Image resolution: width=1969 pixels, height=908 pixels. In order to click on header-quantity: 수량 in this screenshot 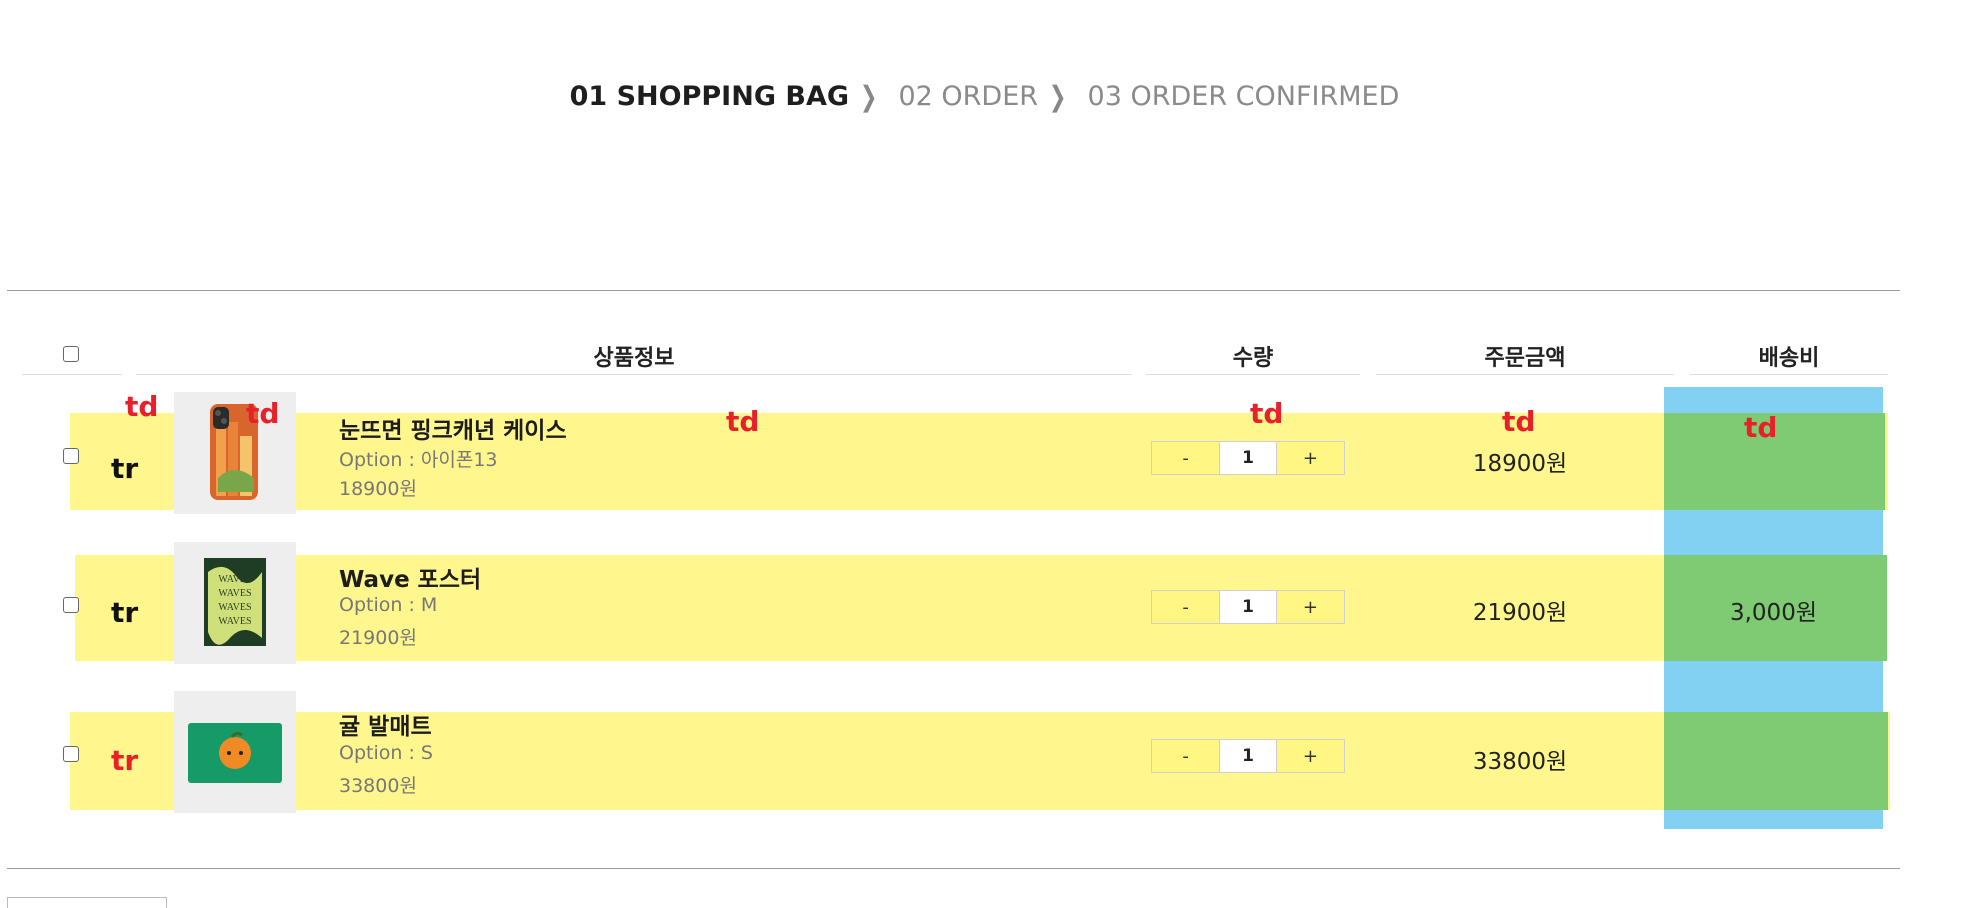, I will do `click(1253, 358)`.